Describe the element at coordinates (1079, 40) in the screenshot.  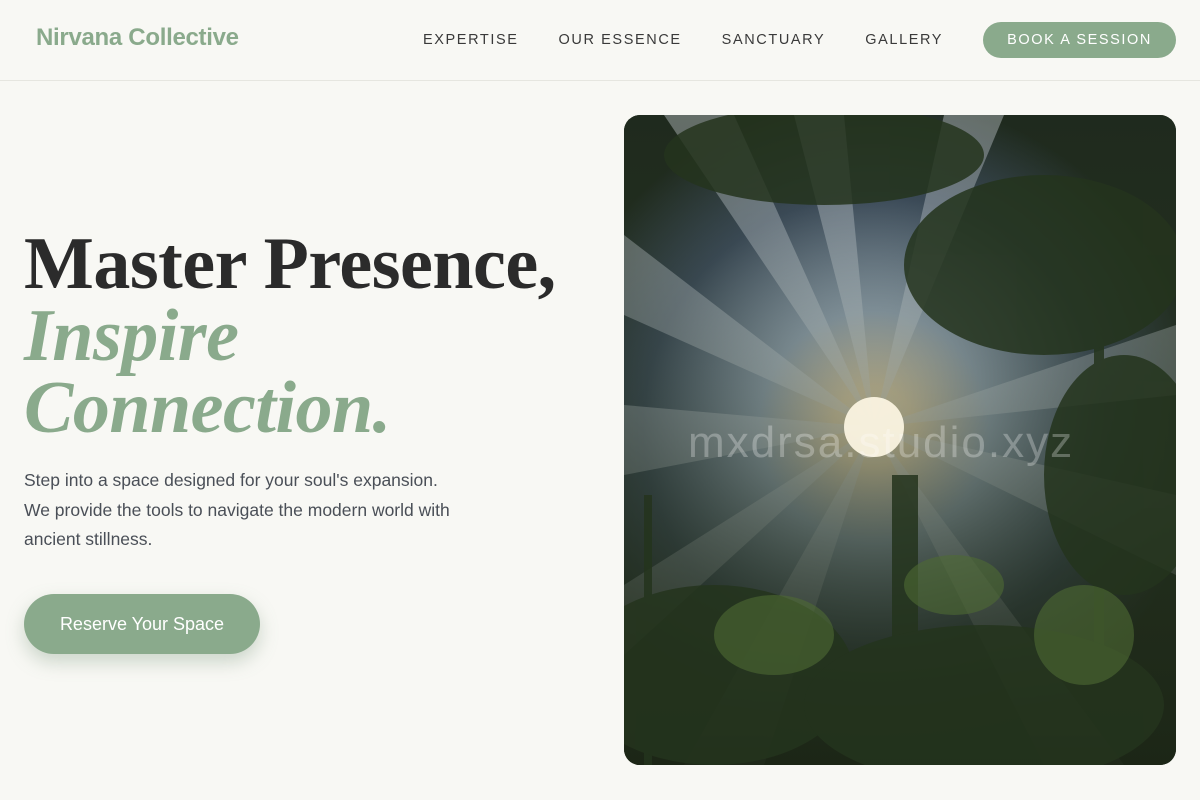
I see `book-session-button: BOOK A SESSION` at that location.